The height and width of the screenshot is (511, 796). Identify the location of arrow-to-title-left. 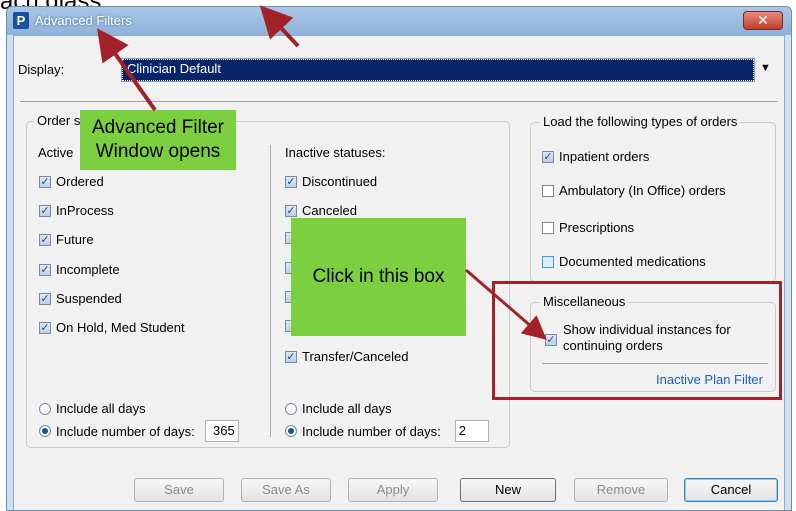
(127, 70).